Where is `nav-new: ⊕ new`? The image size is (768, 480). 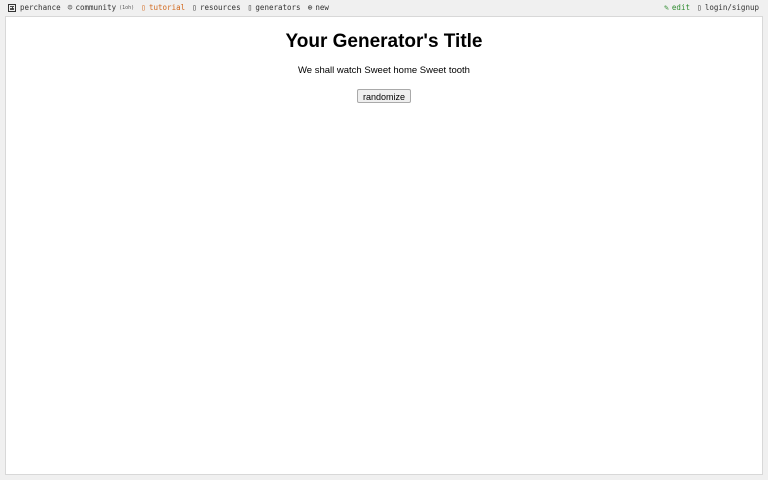
nav-new: ⊕ new is located at coordinates (318, 7).